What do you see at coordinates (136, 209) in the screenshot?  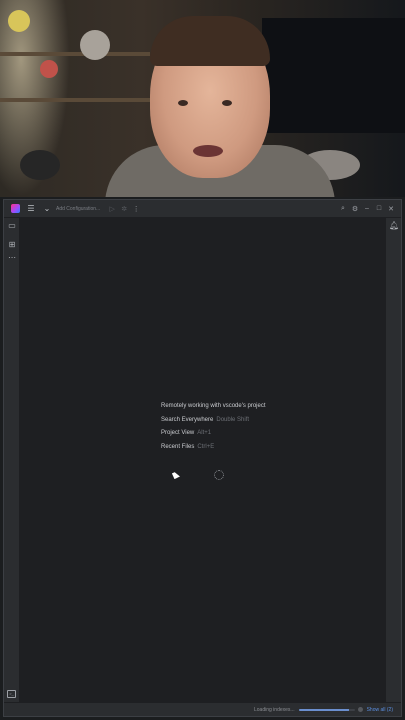 I see `more-vertical-icon: ⋮` at bounding box center [136, 209].